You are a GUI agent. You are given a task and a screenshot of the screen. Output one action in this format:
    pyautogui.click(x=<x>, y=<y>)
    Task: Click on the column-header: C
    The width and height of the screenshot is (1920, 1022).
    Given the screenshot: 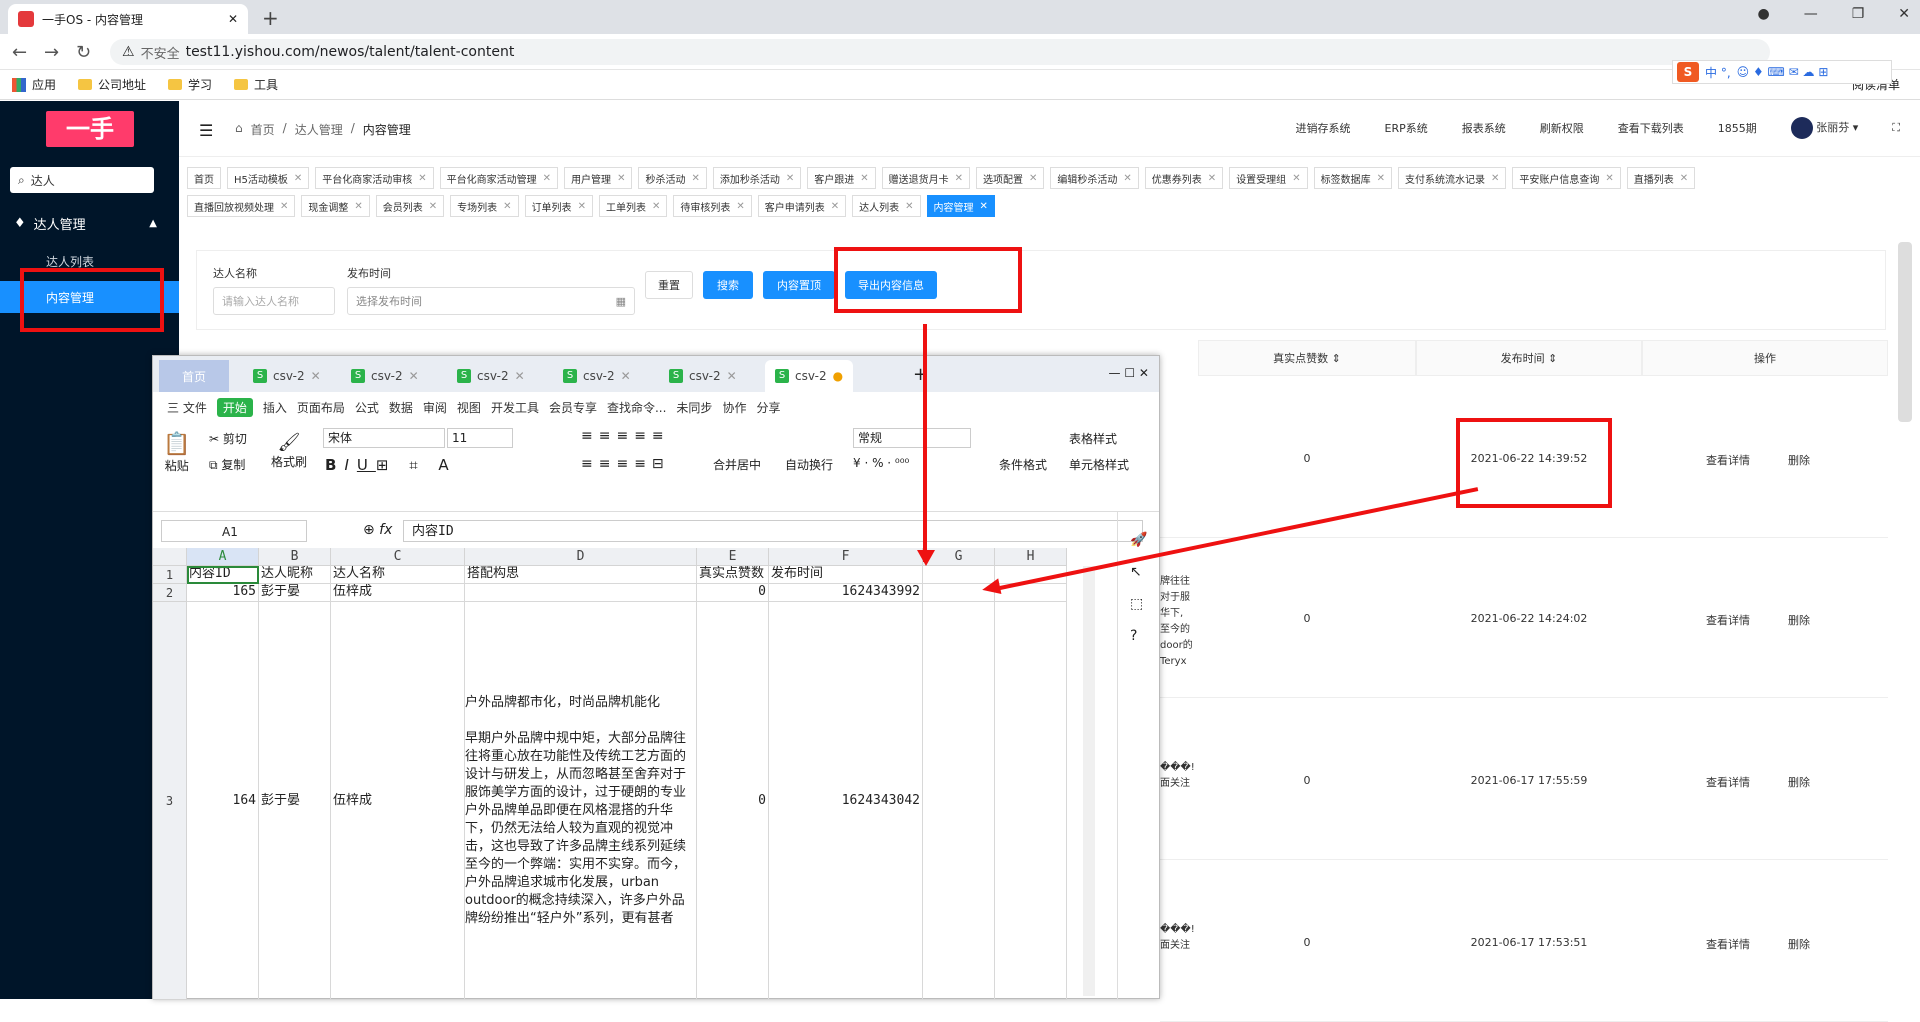 What is the action you would take?
    pyautogui.click(x=398, y=557)
    